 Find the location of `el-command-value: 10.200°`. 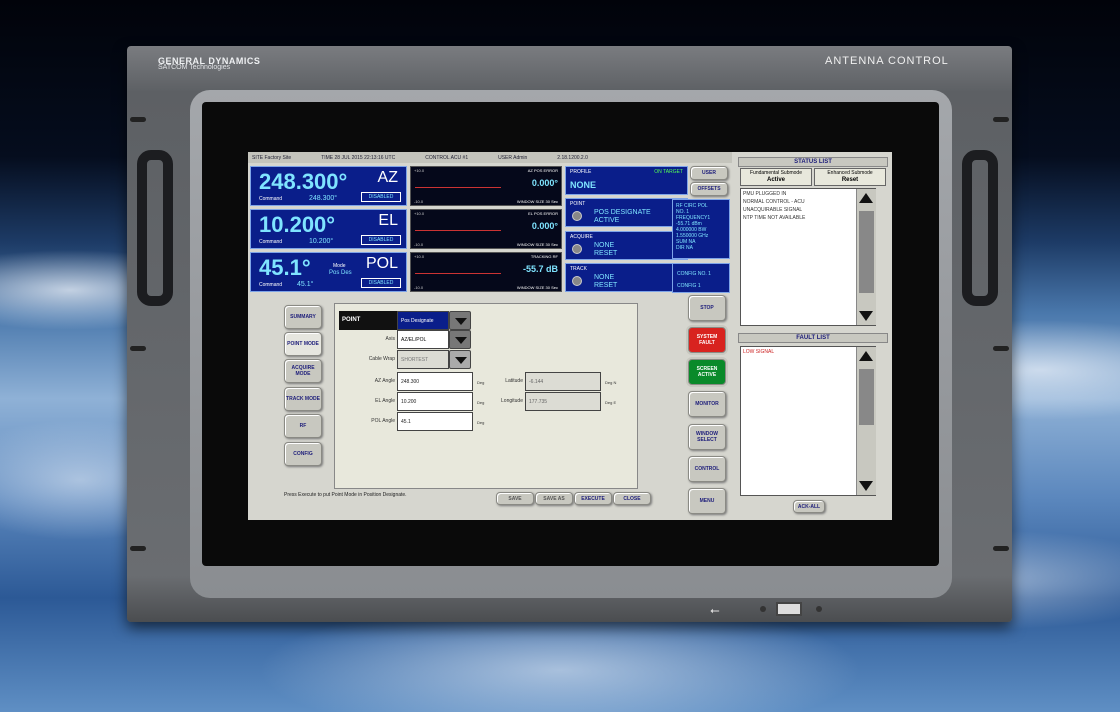

el-command-value: 10.200° is located at coordinates (321, 241).